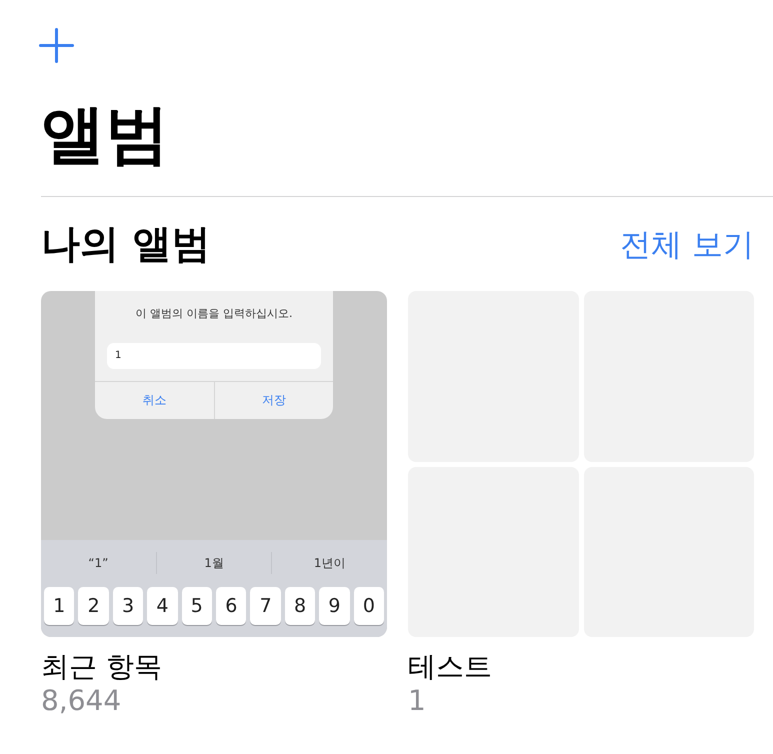 The width and height of the screenshot is (773, 754). Describe the element at coordinates (154, 400) in the screenshot. I see `cancel-button: 취소` at that location.